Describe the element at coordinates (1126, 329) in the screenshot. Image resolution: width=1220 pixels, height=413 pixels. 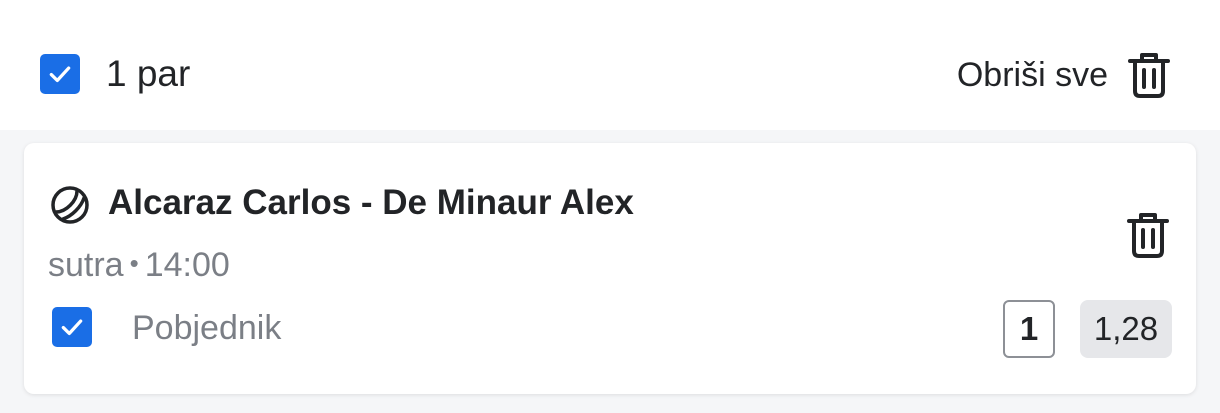
I see `odds-value: 1,28` at that location.